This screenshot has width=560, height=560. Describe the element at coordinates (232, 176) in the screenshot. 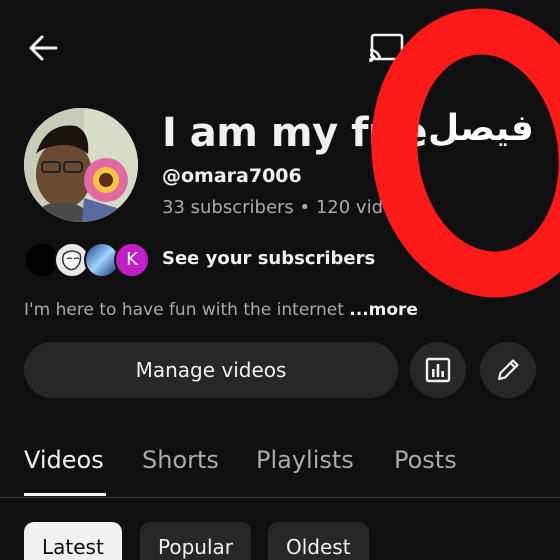

I see `channel-handle: @omara7006` at that location.